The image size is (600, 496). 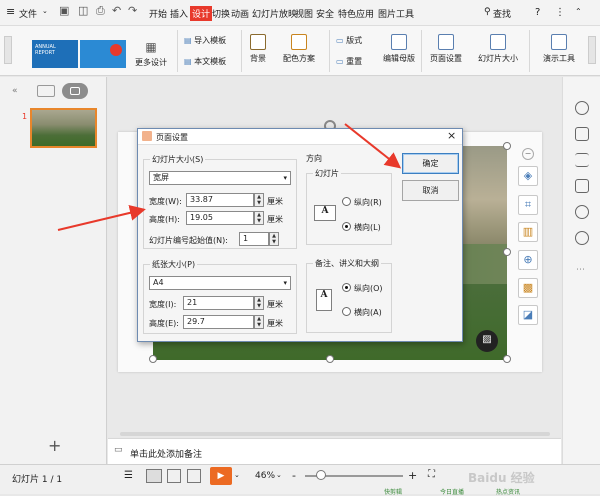 What do you see at coordinates (229, 177) in the screenshot?
I see `annotation-arrows` at bounding box center [229, 177].